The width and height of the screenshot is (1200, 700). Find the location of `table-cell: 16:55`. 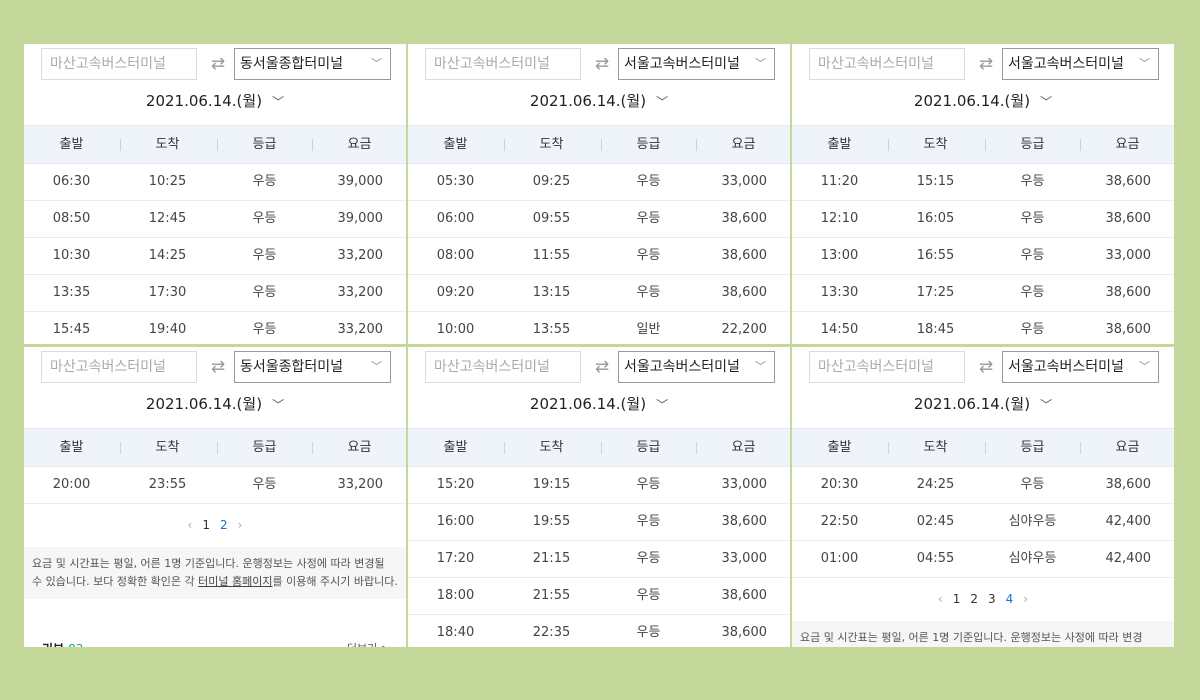

table-cell: 16:55 is located at coordinates (935, 255).